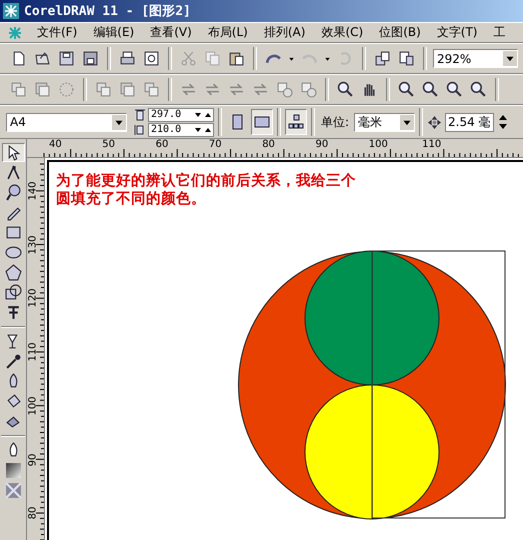 The width and height of the screenshot is (523, 540). Describe the element at coordinates (181, 115) in the screenshot. I see `page-height-field: 297.0` at that location.